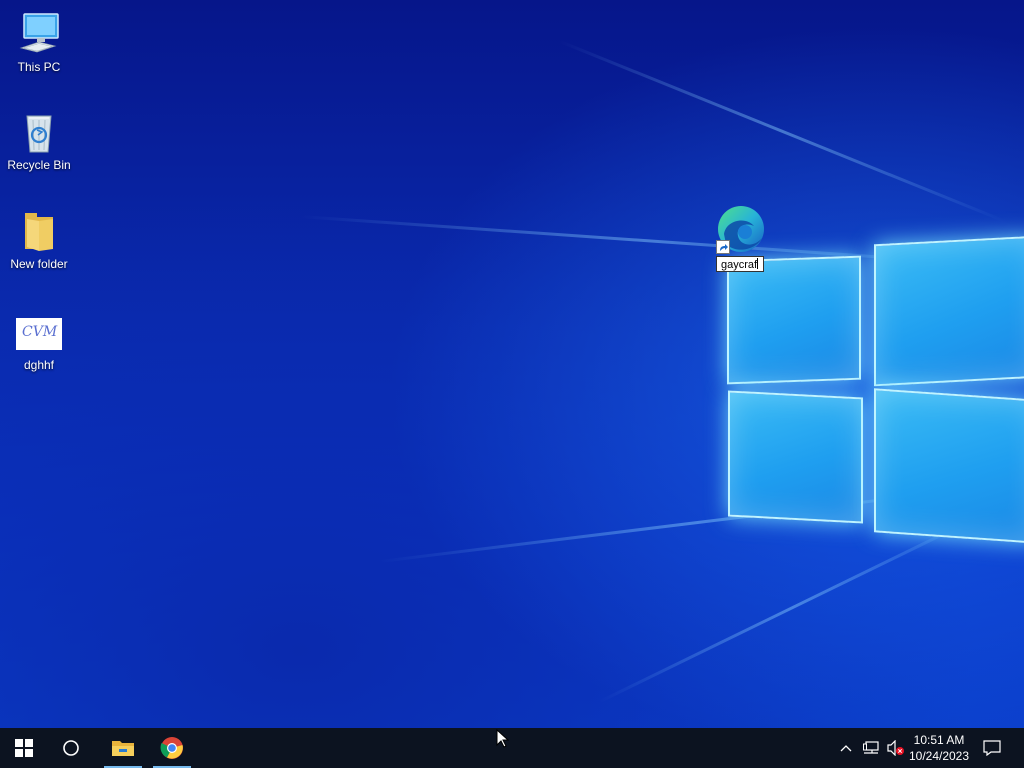  I want to click on image-thumbnail-icon: CVM, so click(39, 334).